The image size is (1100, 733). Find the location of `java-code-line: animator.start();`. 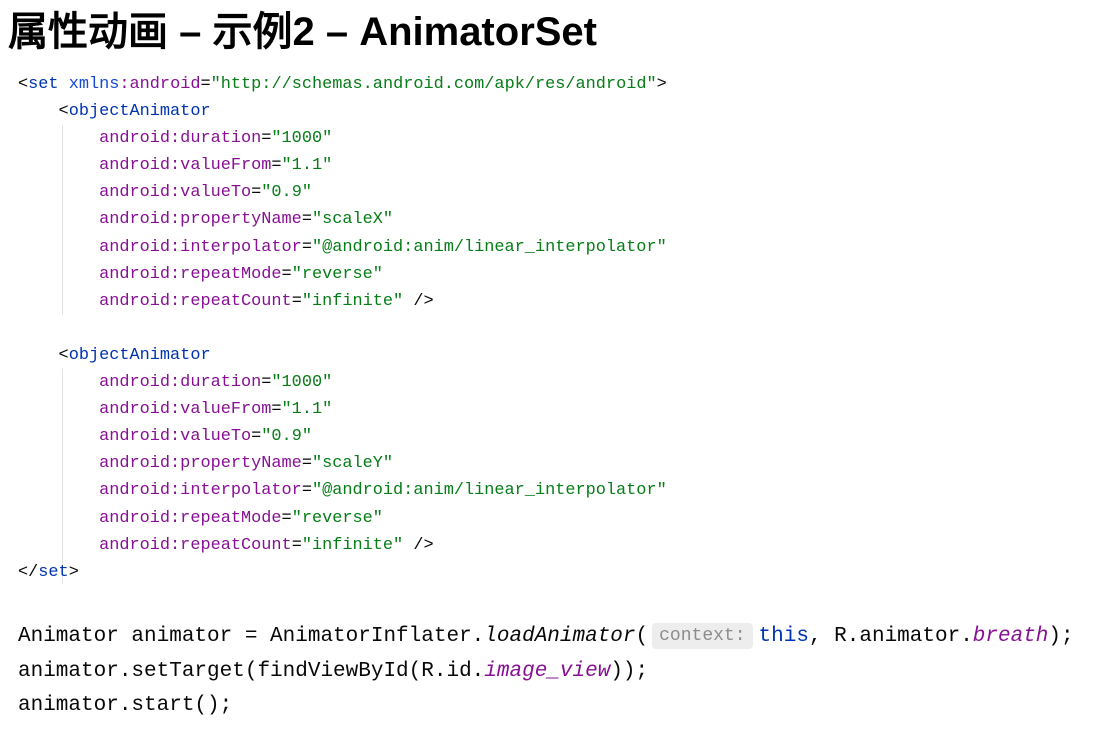

java-code-line: animator.start(); is located at coordinates (546, 706).